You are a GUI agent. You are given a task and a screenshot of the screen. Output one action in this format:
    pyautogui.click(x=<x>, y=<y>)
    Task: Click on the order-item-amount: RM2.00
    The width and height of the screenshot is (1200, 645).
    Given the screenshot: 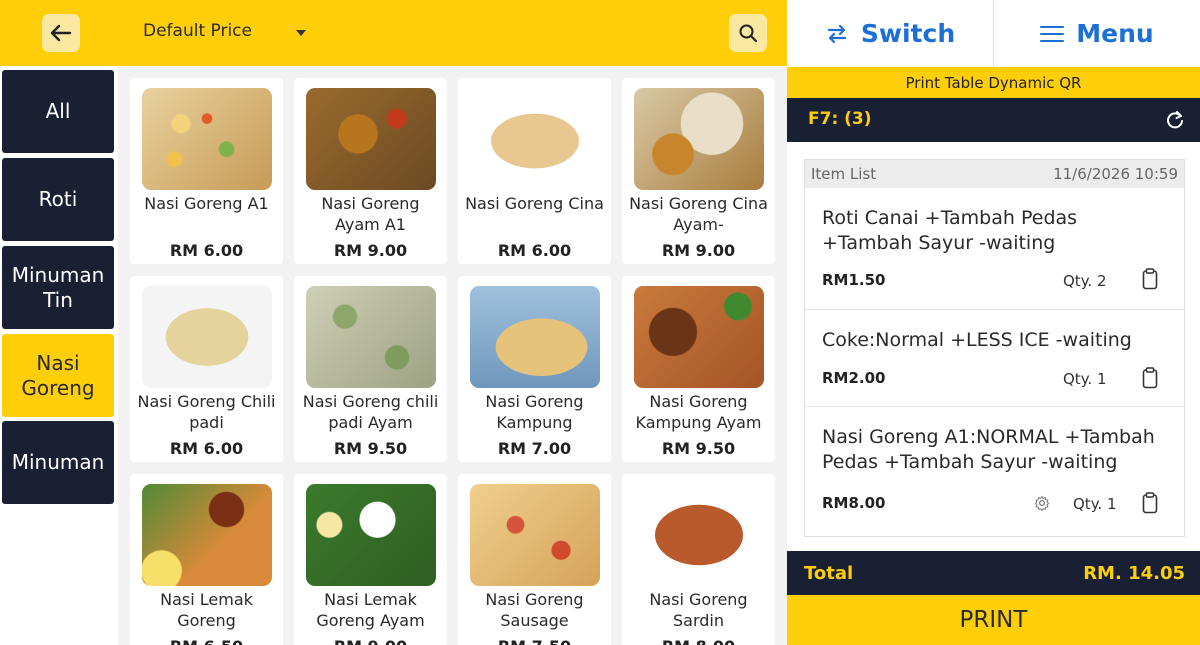 What is the action you would take?
    pyautogui.click(x=854, y=378)
    